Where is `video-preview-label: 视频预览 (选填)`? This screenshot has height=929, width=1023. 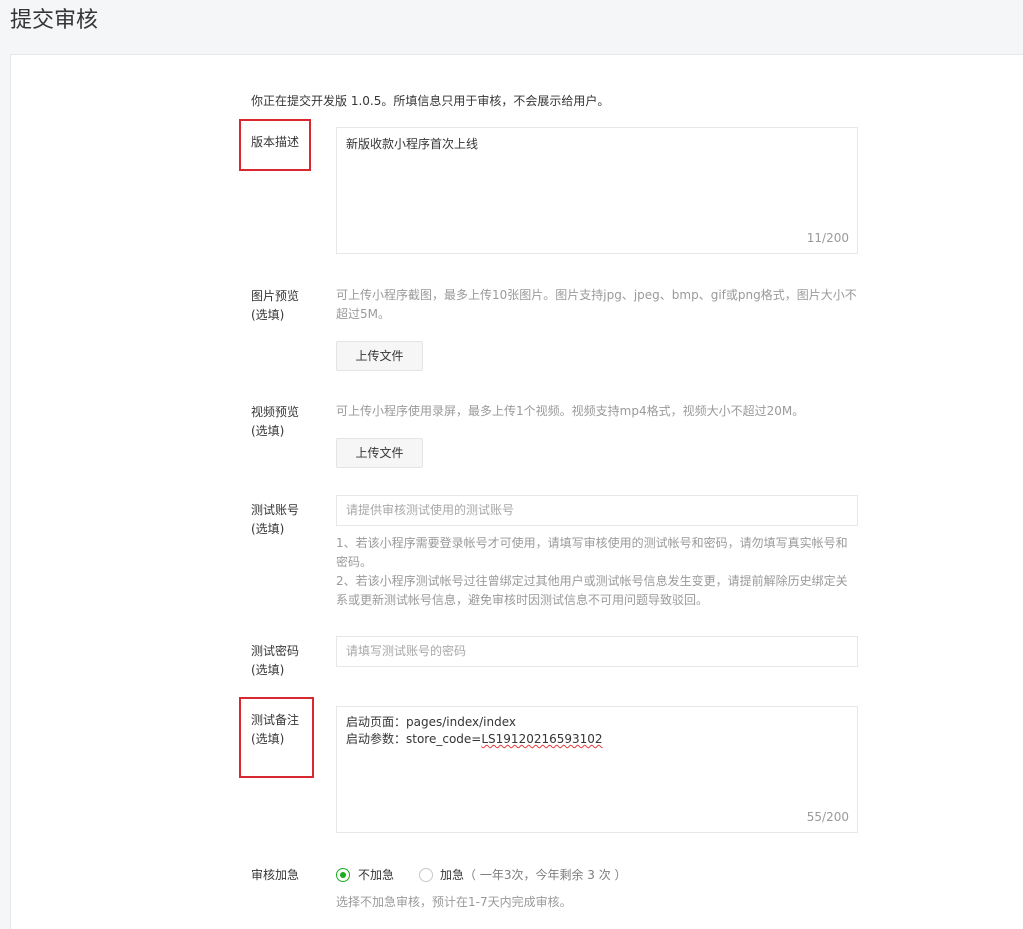 video-preview-label: 视频预览 (选填) is located at coordinates (275, 422).